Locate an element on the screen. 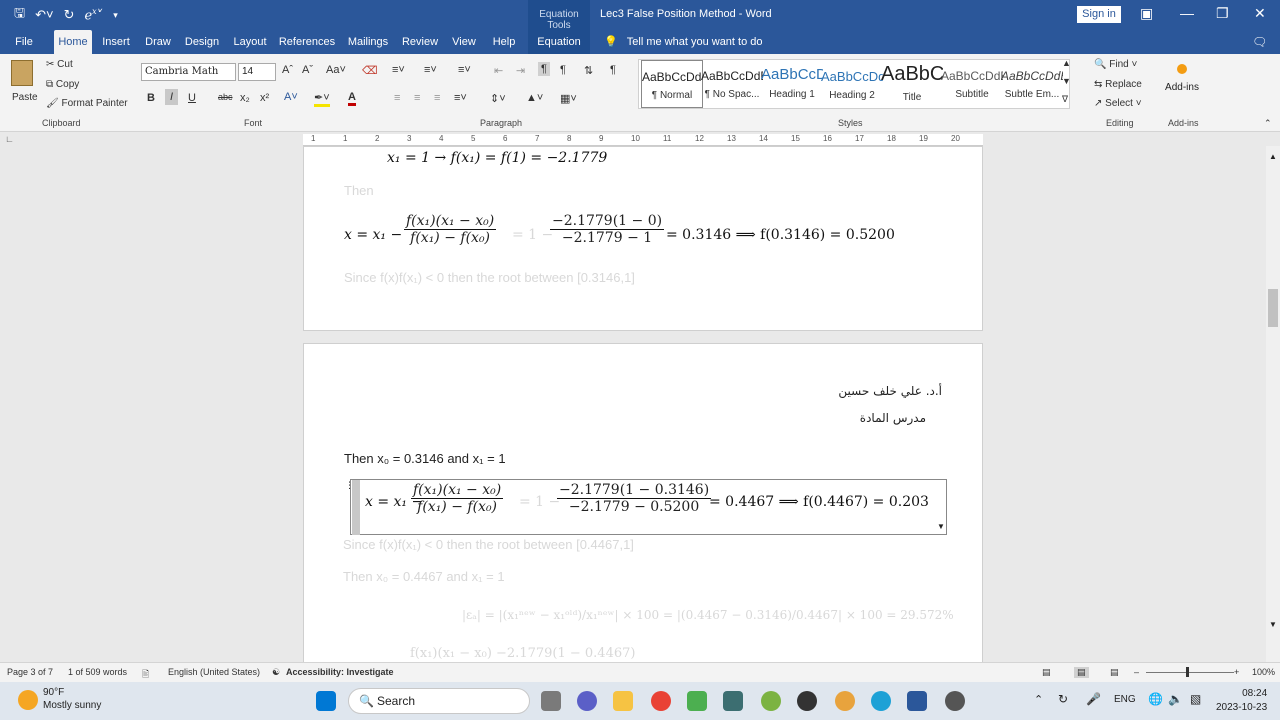  italic-button: I is located at coordinates (172, 97).